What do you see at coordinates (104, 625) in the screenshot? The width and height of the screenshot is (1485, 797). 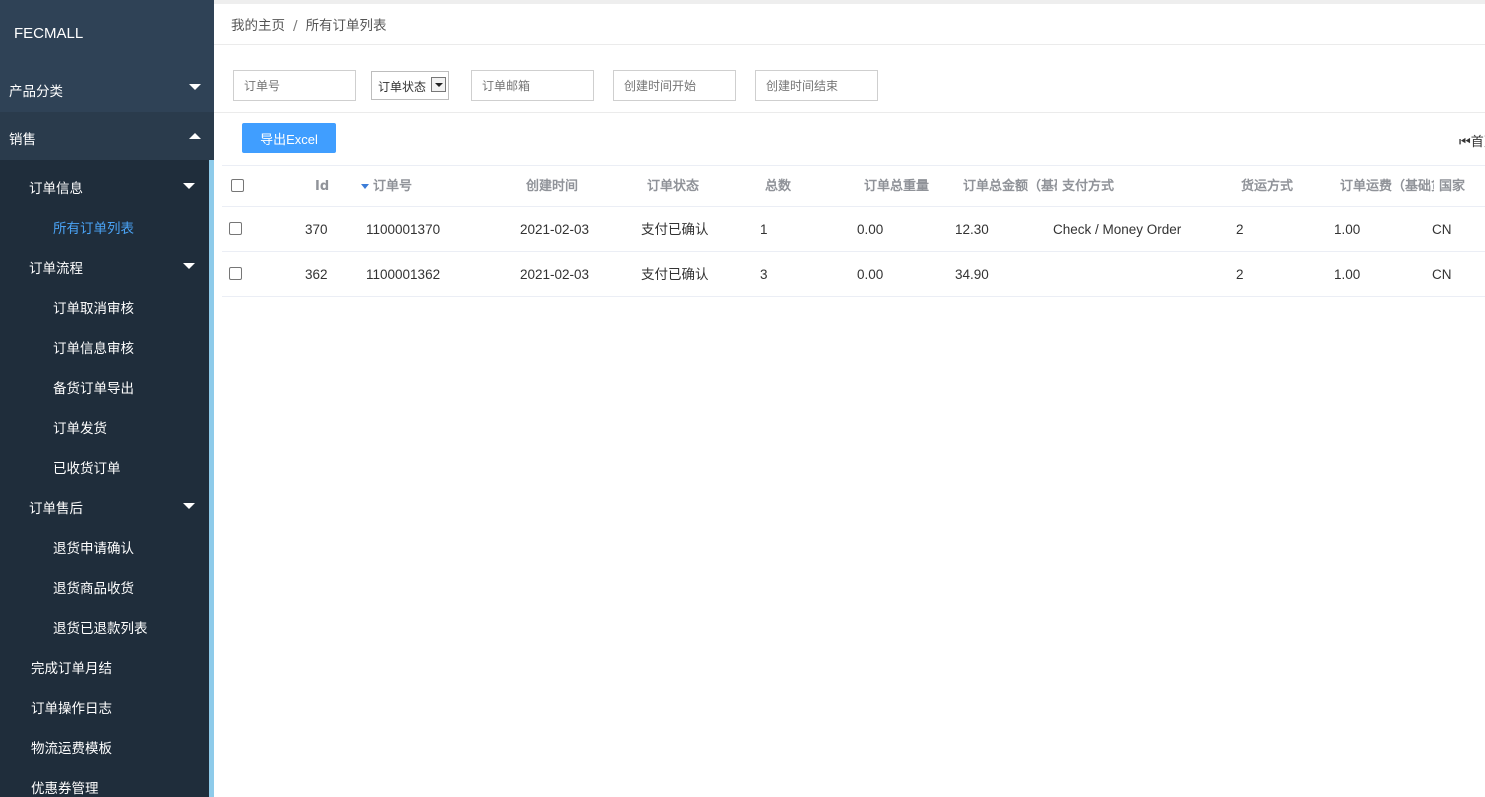 I see `sidebar-item-refunded-list: 退货已退款列表` at bounding box center [104, 625].